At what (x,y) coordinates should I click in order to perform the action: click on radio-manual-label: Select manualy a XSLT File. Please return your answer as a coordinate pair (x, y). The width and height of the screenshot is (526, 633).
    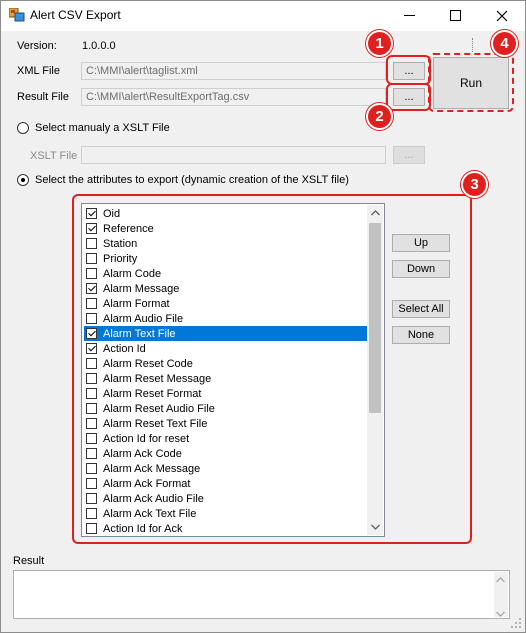
    Looking at the image, I should click on (102, 128).